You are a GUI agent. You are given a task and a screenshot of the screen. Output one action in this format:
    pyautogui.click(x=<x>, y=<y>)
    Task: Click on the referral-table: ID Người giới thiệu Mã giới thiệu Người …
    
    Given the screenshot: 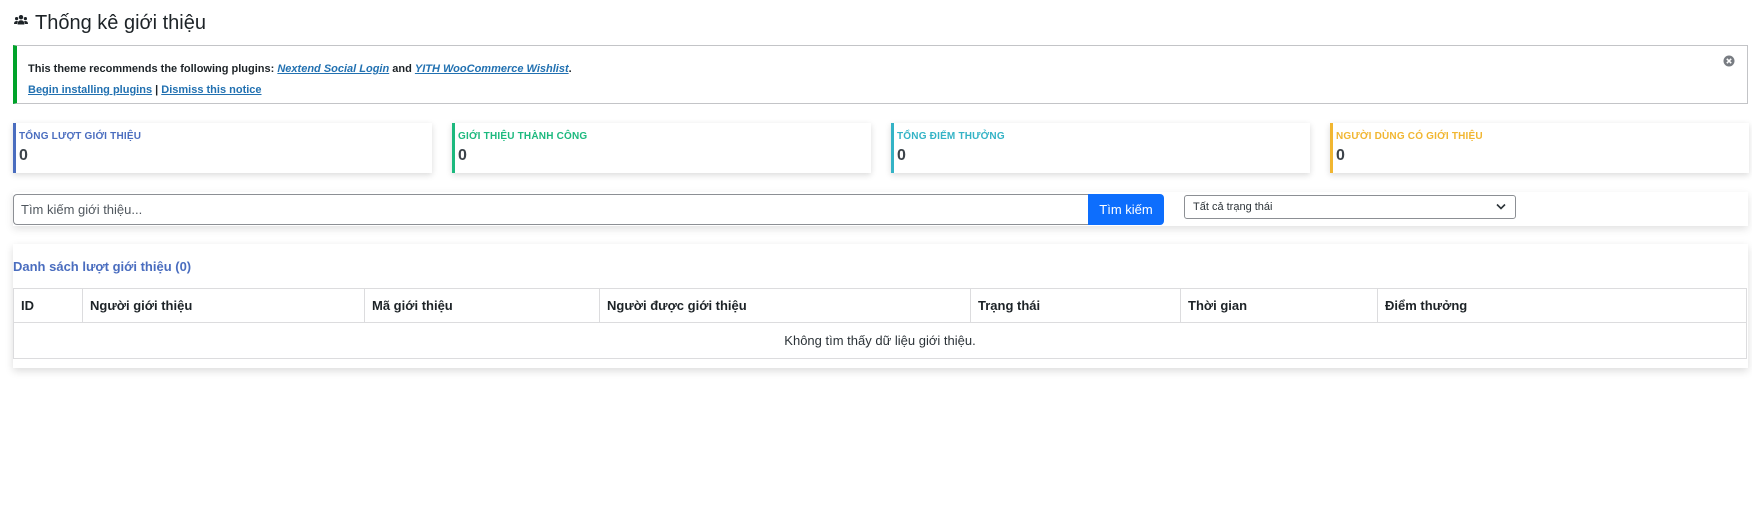 What is the action you would take?
    pyautogui.click(x=880, y=323)
    